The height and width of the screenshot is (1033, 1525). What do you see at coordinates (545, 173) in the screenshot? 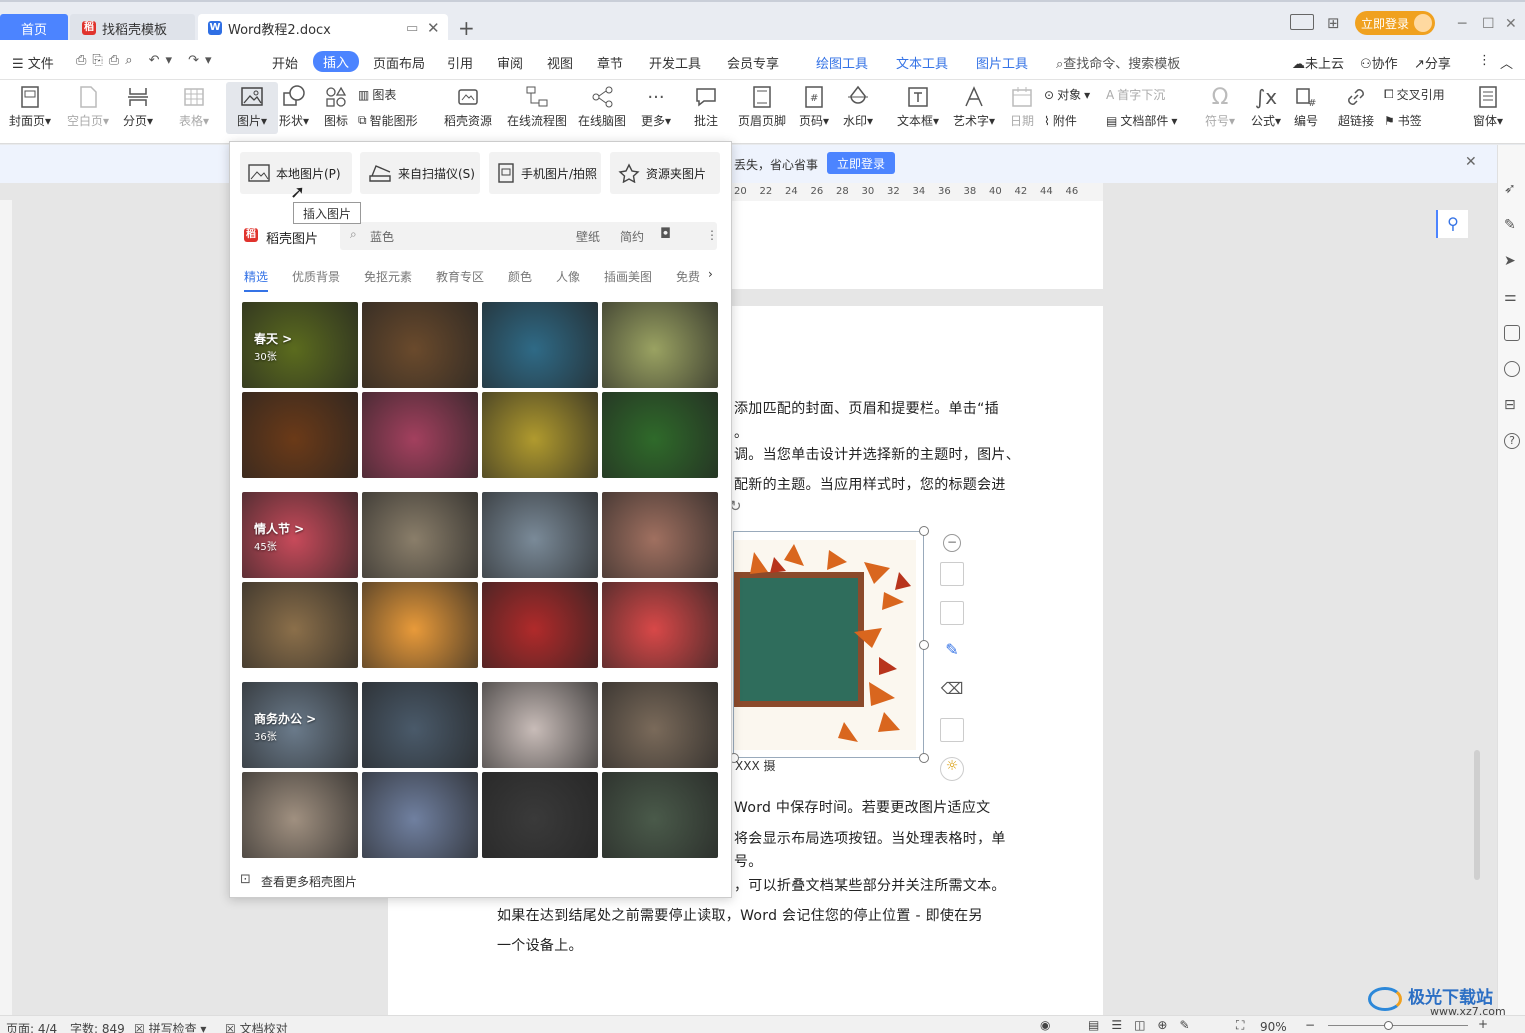
I see `phone-picture-button: 手机图片/拍照` at bounding box center [545, 173].